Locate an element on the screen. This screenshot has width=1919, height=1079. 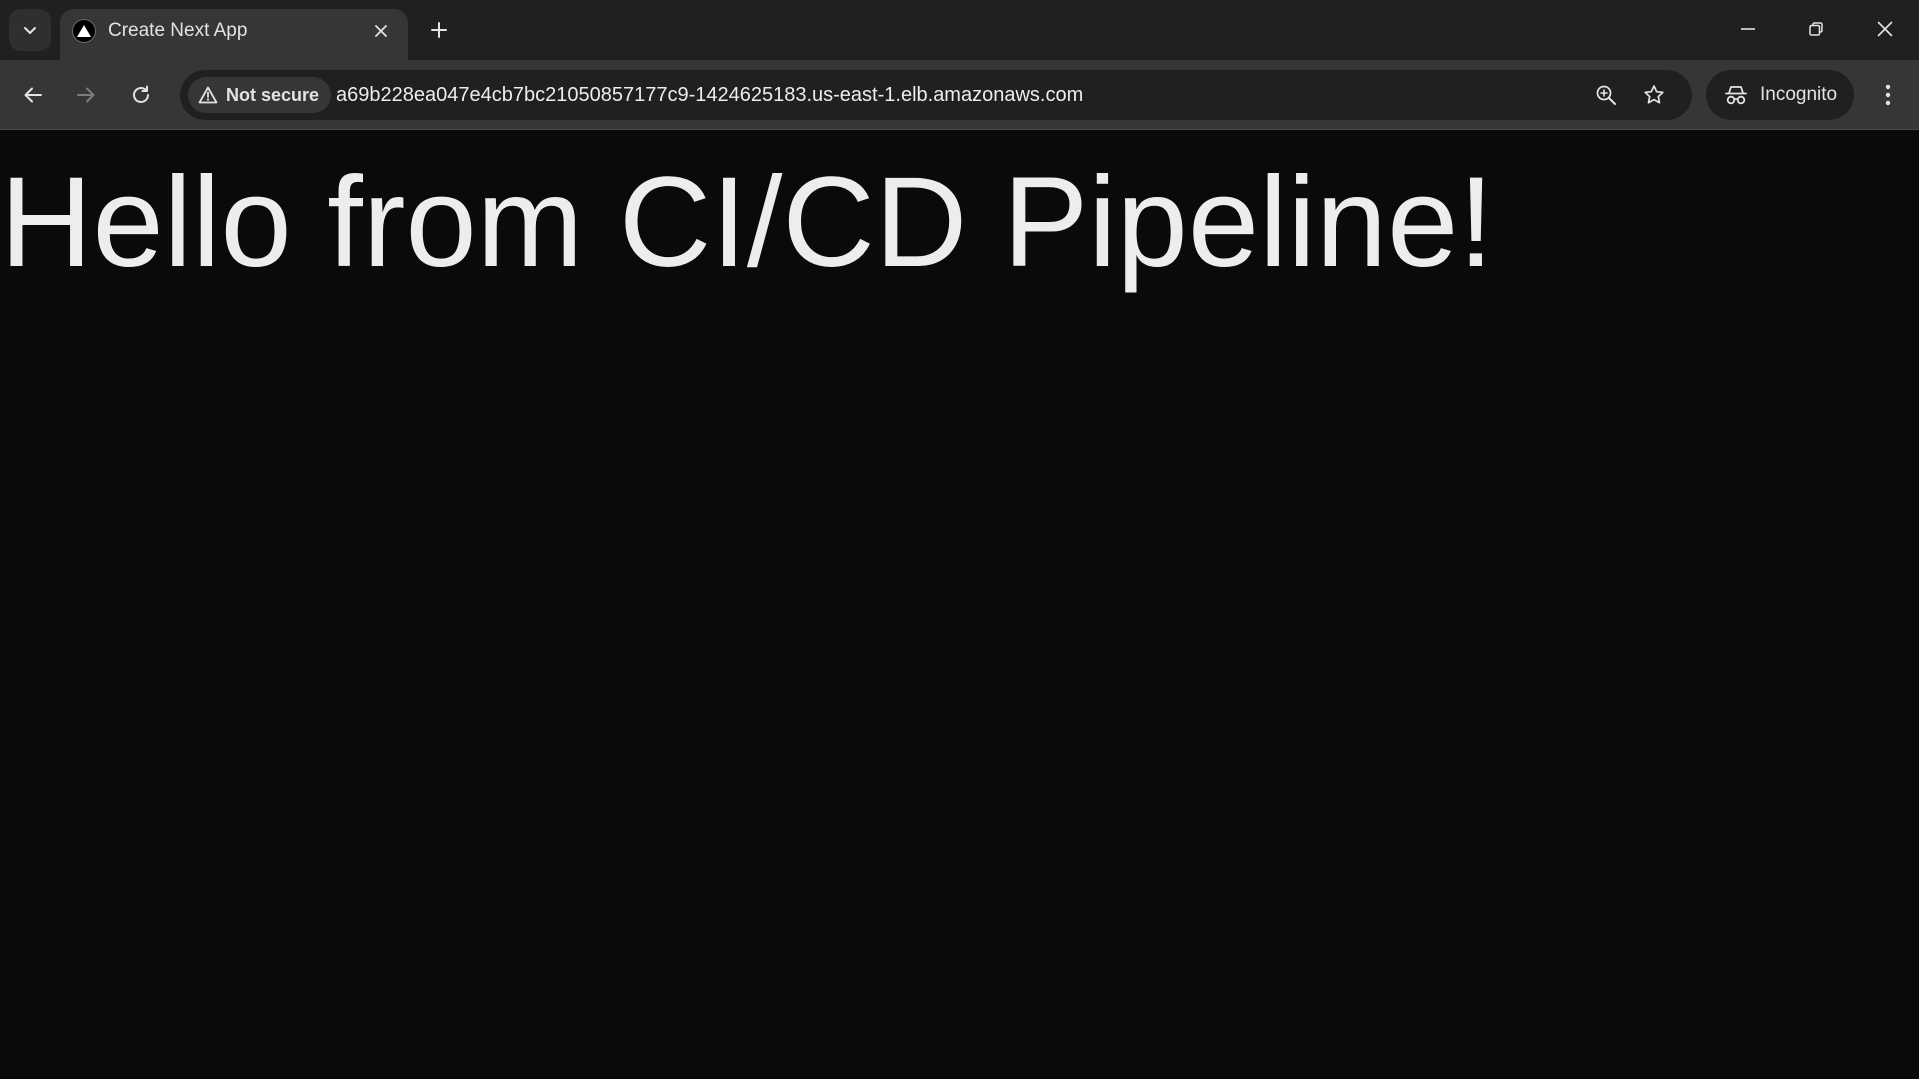
back-button is located at coordinates (33, 95).